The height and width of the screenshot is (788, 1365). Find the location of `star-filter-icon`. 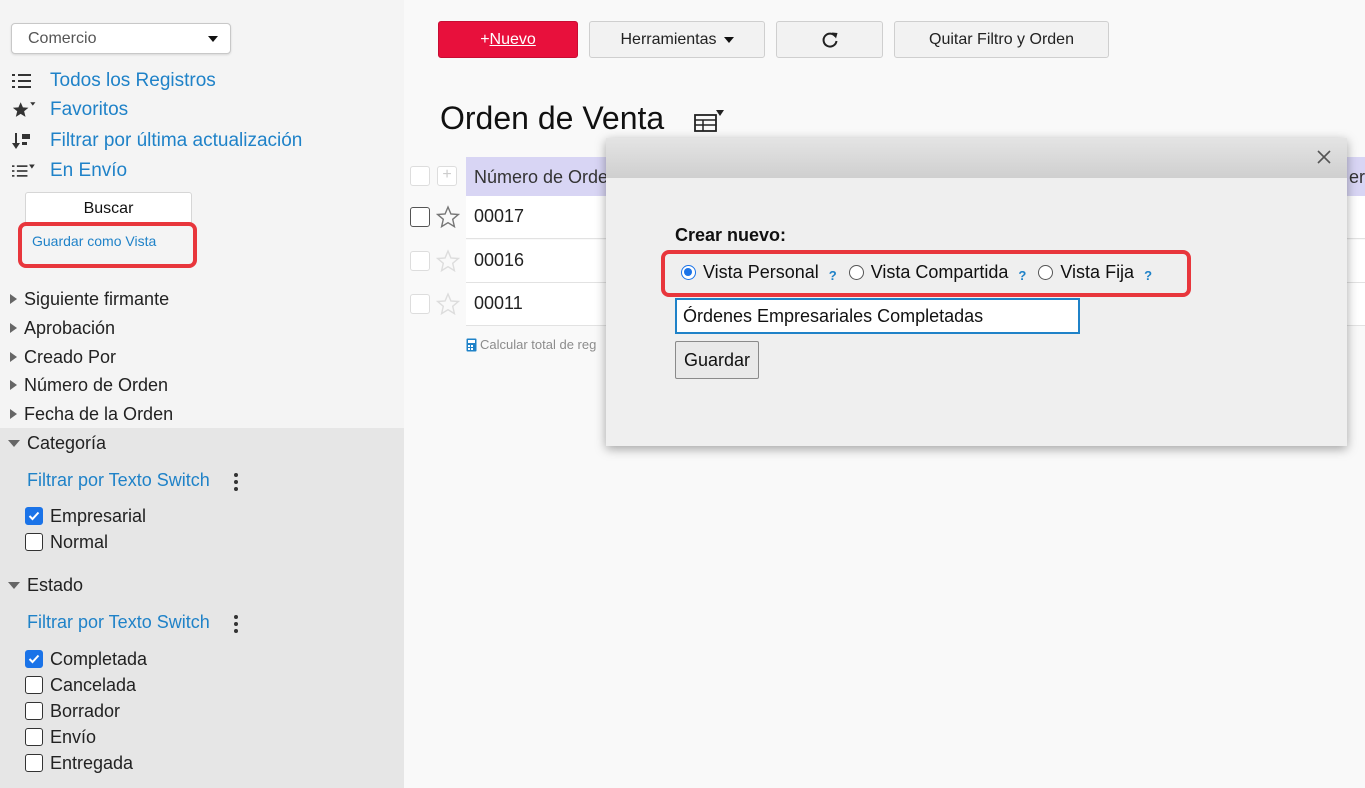

star-filter-icon is located at coordinates (25, 110).